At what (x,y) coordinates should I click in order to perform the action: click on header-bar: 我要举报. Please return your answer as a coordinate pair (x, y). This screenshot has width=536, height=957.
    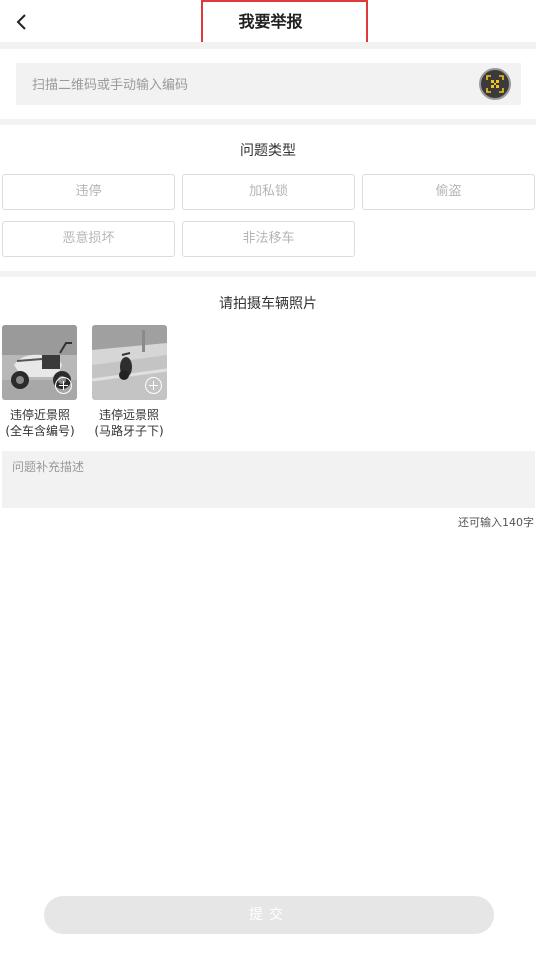
    Looking at the image, I should click on (268, 22).